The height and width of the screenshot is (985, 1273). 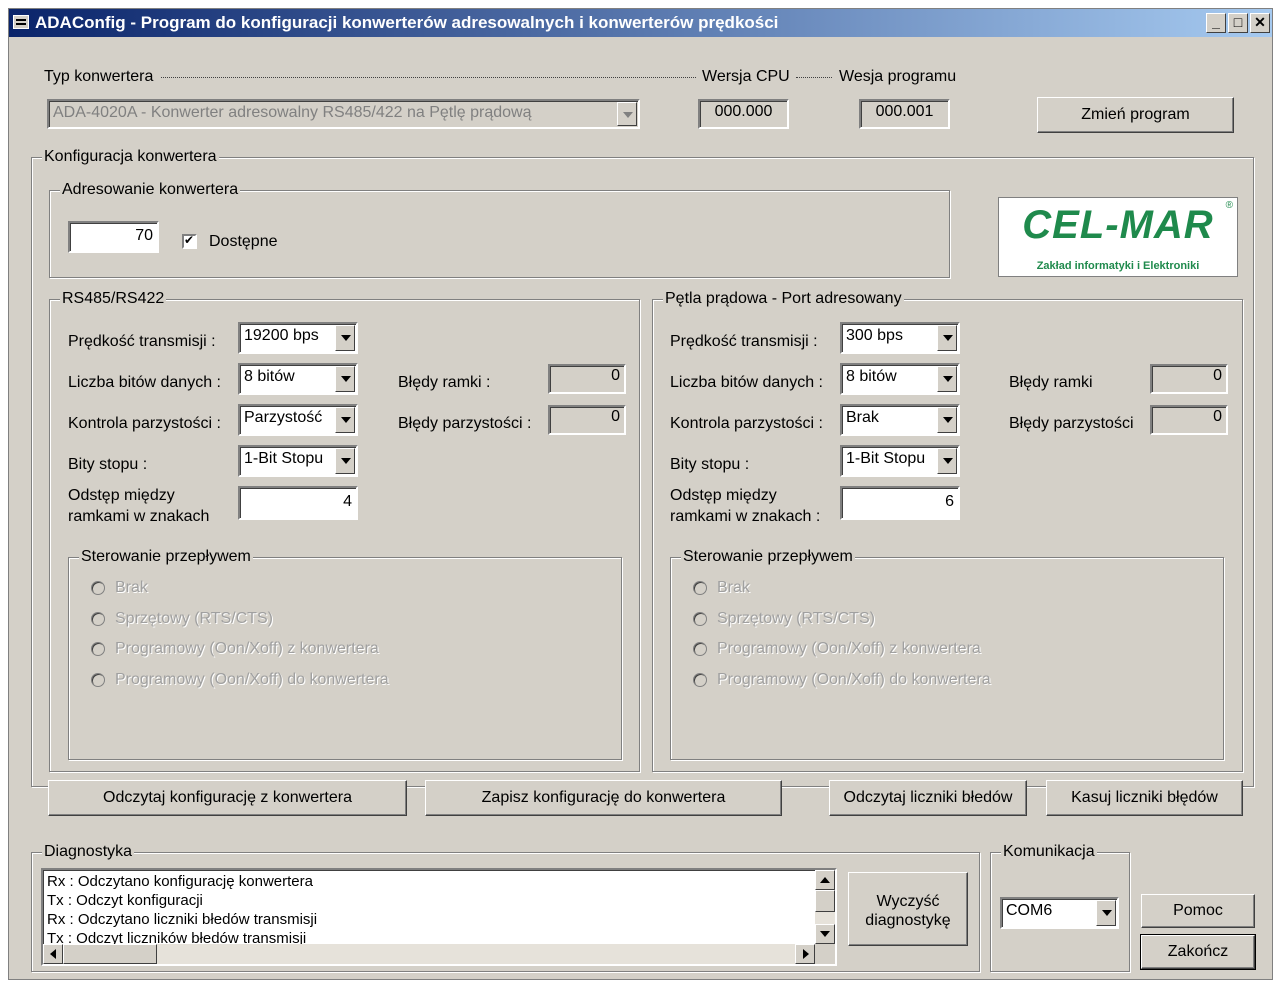 What do you see at coordinates (98, 588) in the screenshot?
I see `rs-flow-radio-none` at bounding box center [98, 588].